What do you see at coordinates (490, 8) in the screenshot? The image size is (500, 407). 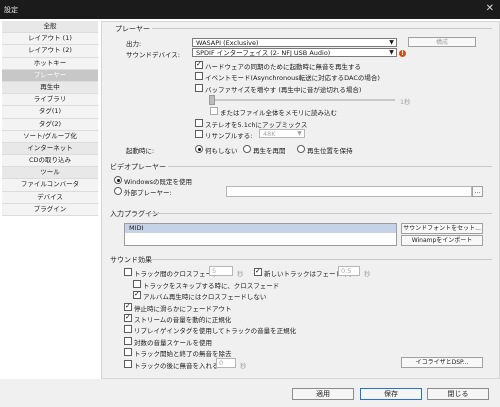 I see `close-icon: ✕` at bounding box center [490, 8].